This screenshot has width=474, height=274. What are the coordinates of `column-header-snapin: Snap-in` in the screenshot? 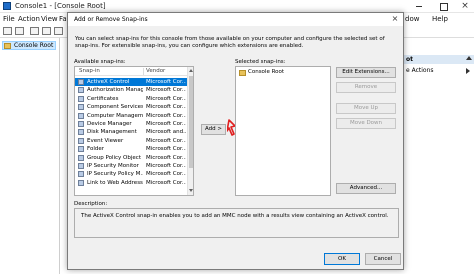 It's located at (89, 71).